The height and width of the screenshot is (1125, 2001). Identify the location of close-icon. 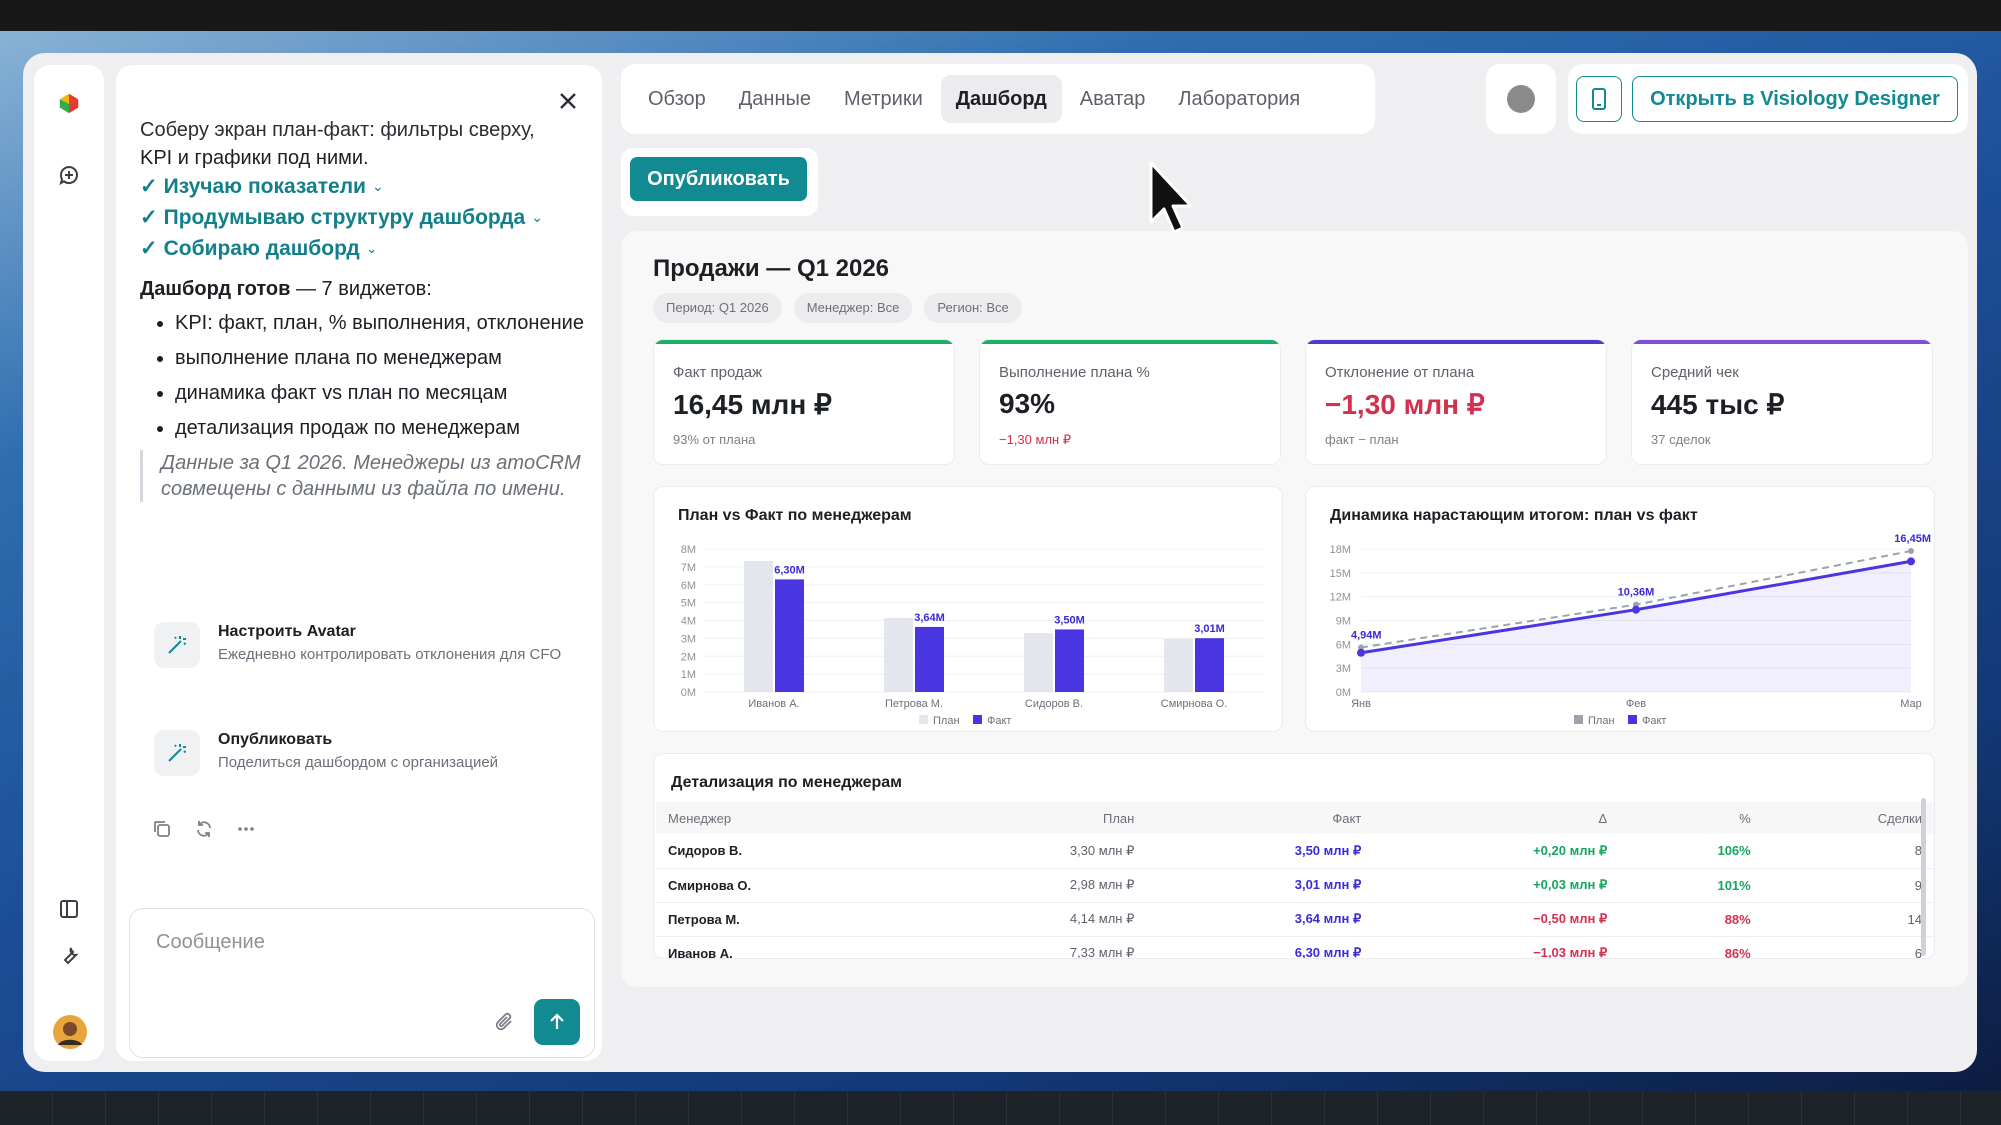
(568, 101).